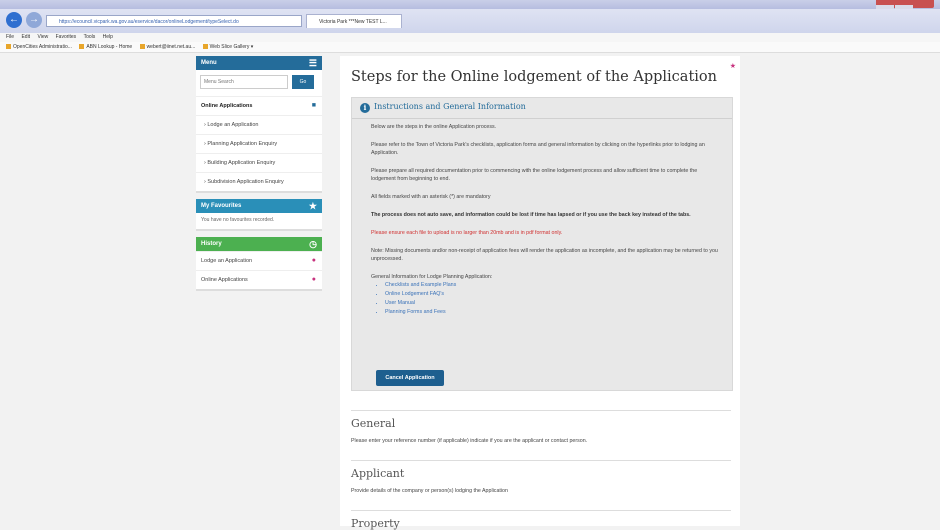  What do you see at coordinates (227, 106) in the screenshot?
I see `sidebar-section-label: Online Applications` at bounding box center [227, 106].